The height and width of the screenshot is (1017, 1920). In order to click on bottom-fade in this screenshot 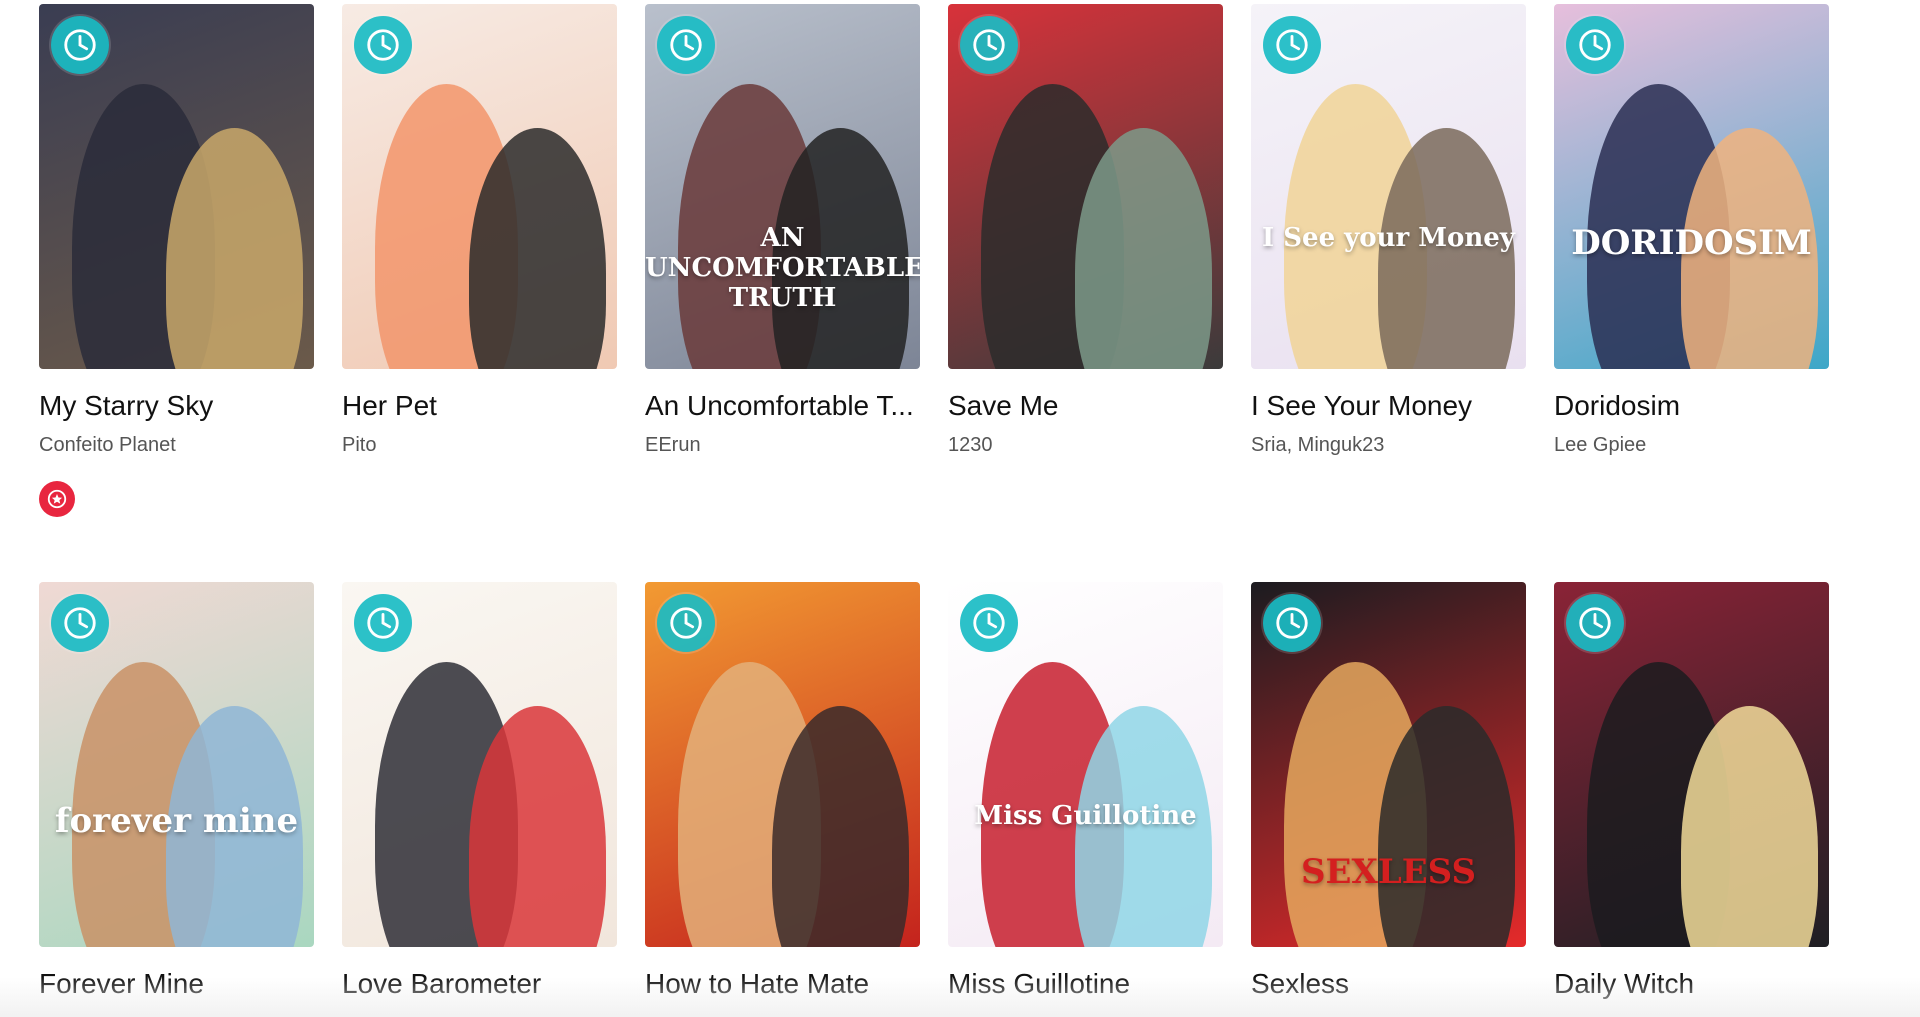, I will do `click(960, 997)`.